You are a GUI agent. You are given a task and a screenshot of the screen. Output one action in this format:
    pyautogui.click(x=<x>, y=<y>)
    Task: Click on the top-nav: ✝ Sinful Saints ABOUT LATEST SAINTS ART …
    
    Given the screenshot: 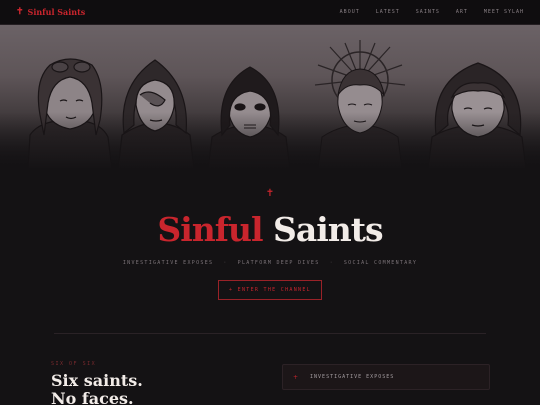 What is the action you would take?
    pyautogui.click(x=270, y=12)
    